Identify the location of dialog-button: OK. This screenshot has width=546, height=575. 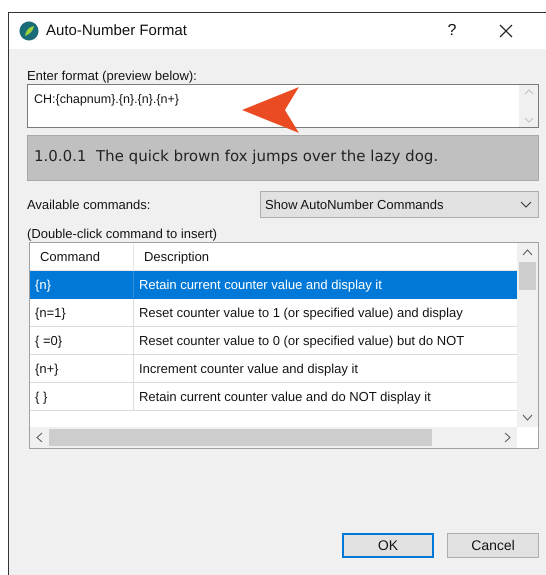
(388, 545).